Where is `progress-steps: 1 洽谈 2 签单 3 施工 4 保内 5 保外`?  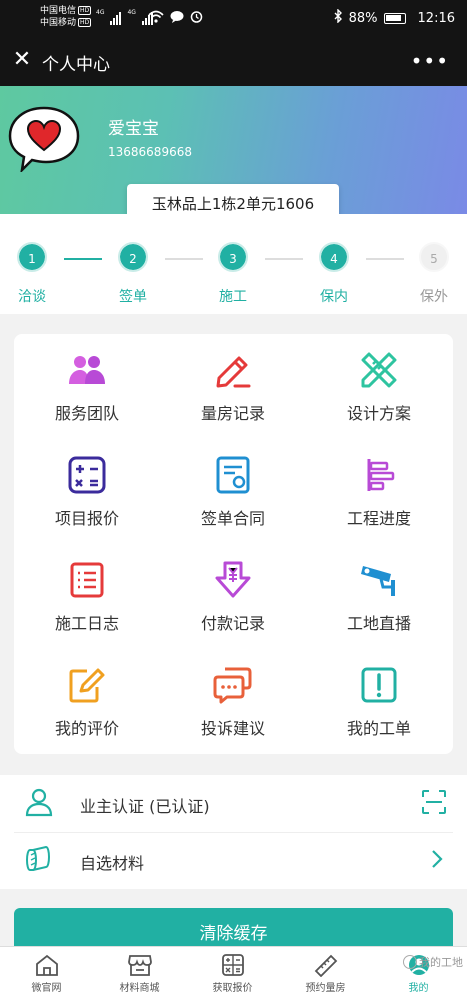 progress-steps: 1 洽谈 2 签单 3 施工 4 保内 5 保外 is located at coordinates (233, 264).